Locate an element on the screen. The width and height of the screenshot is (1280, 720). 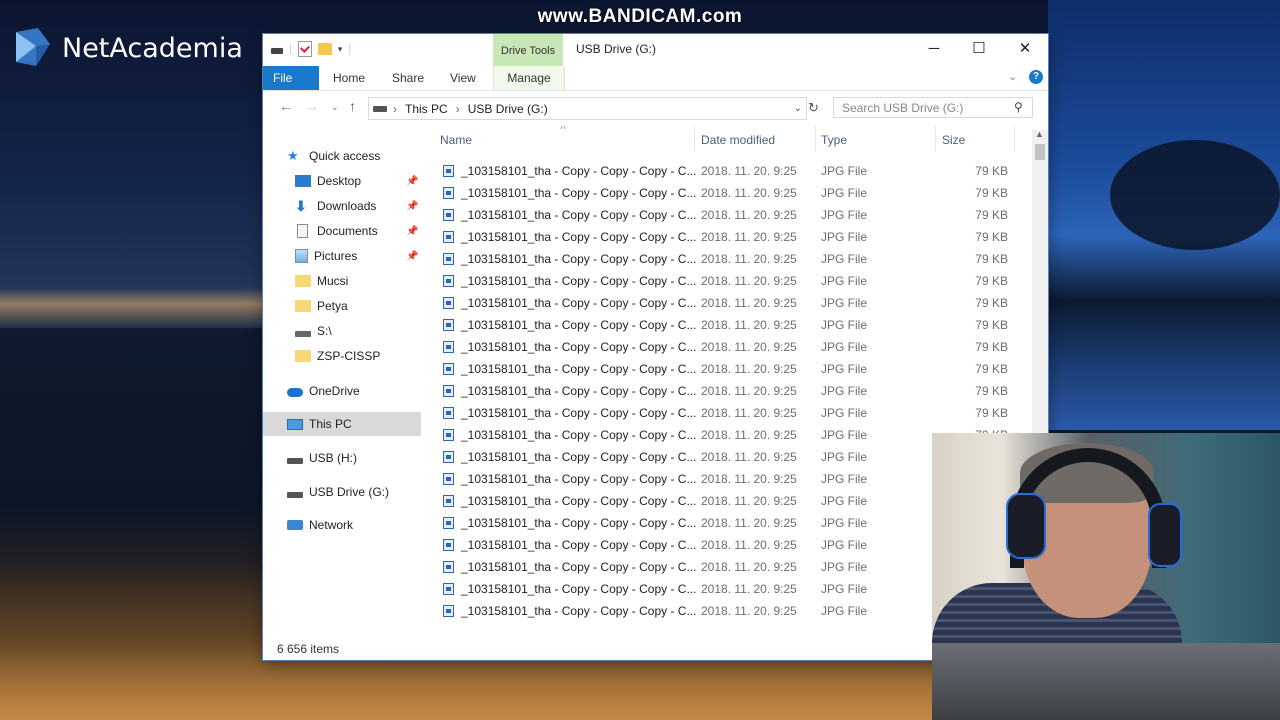
nav-usb-drive-g: USB Drive (G:) is located at coordinates (354, 492).